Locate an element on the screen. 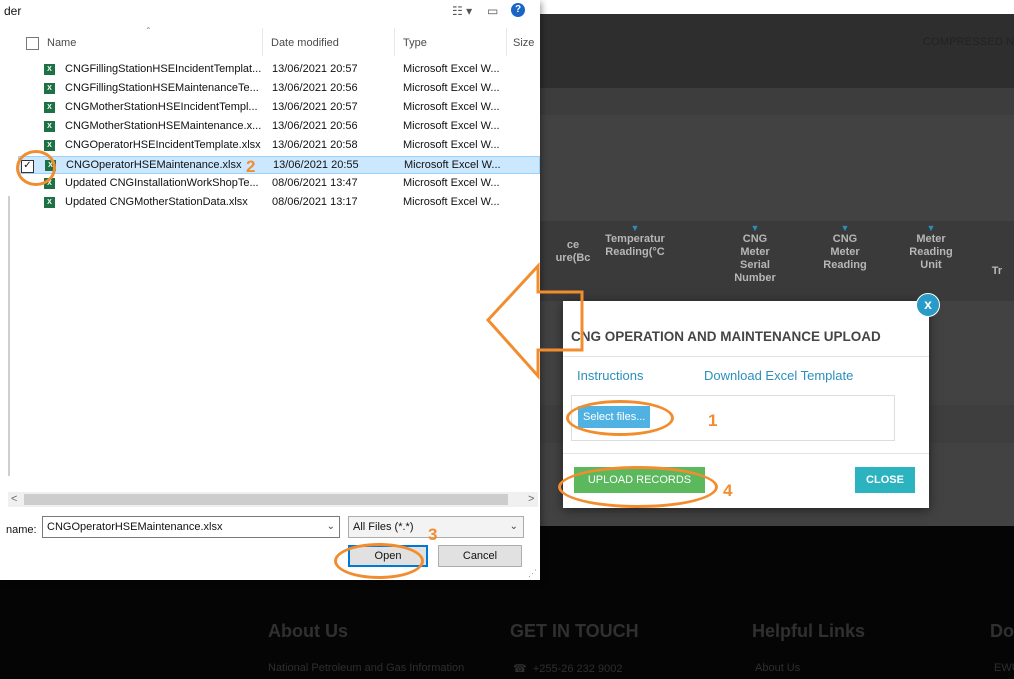  help-icon: ? is located at coordinates (518, 10).